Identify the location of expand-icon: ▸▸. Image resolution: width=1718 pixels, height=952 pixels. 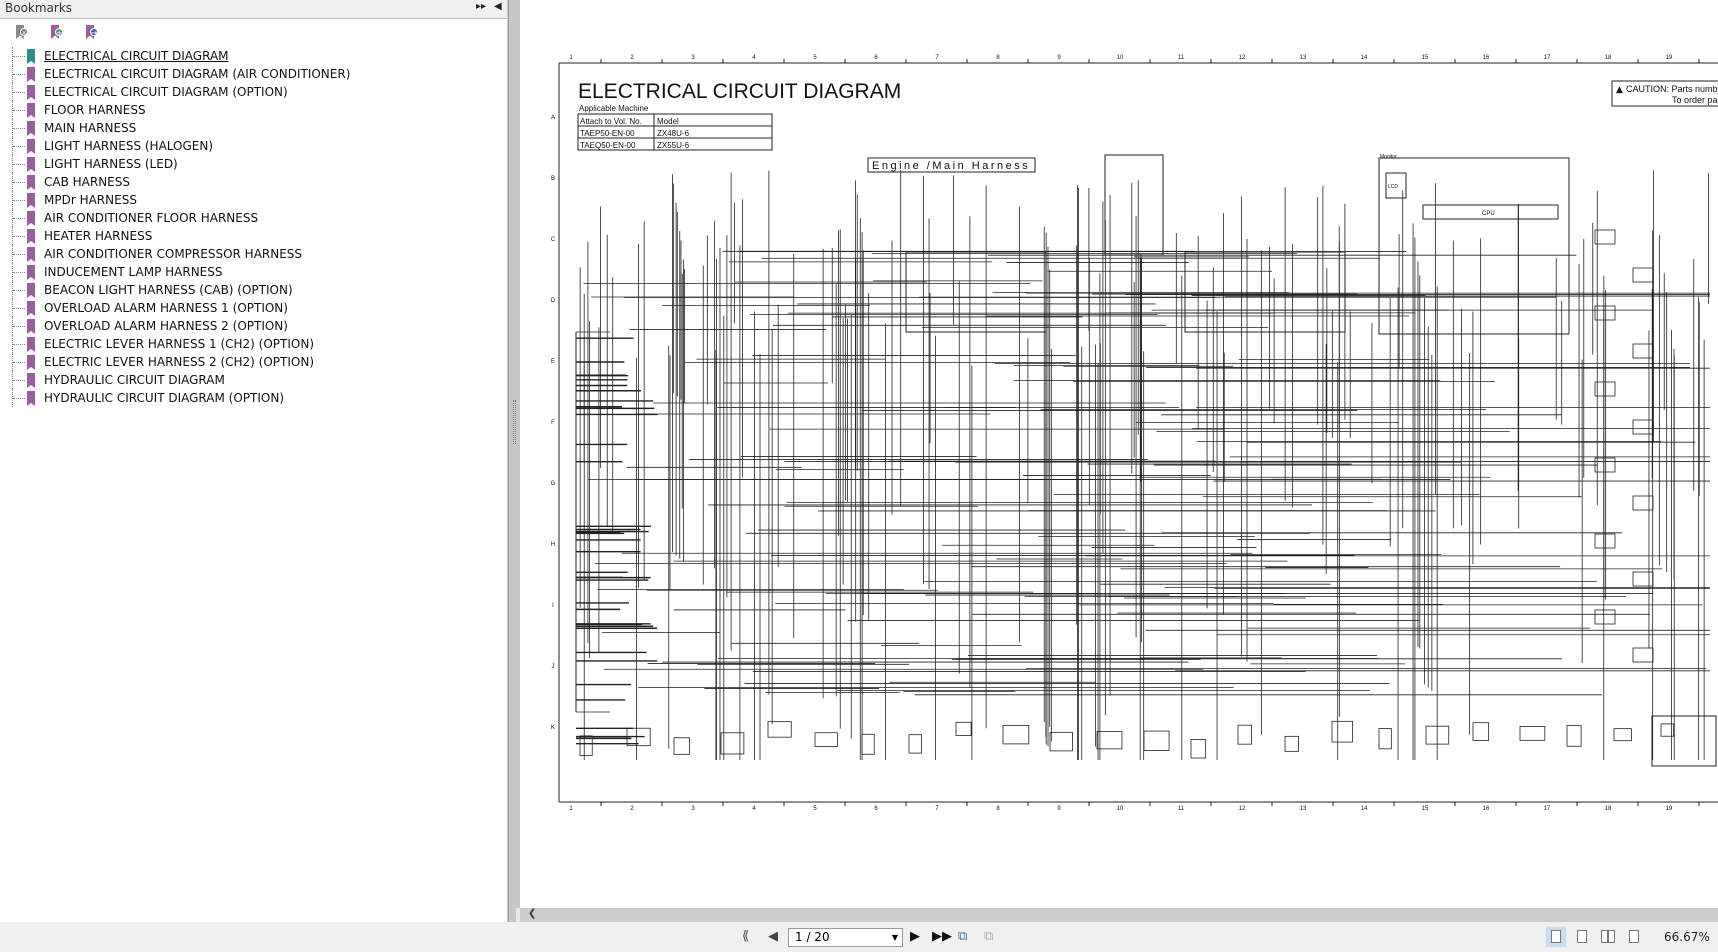
(481, 6).